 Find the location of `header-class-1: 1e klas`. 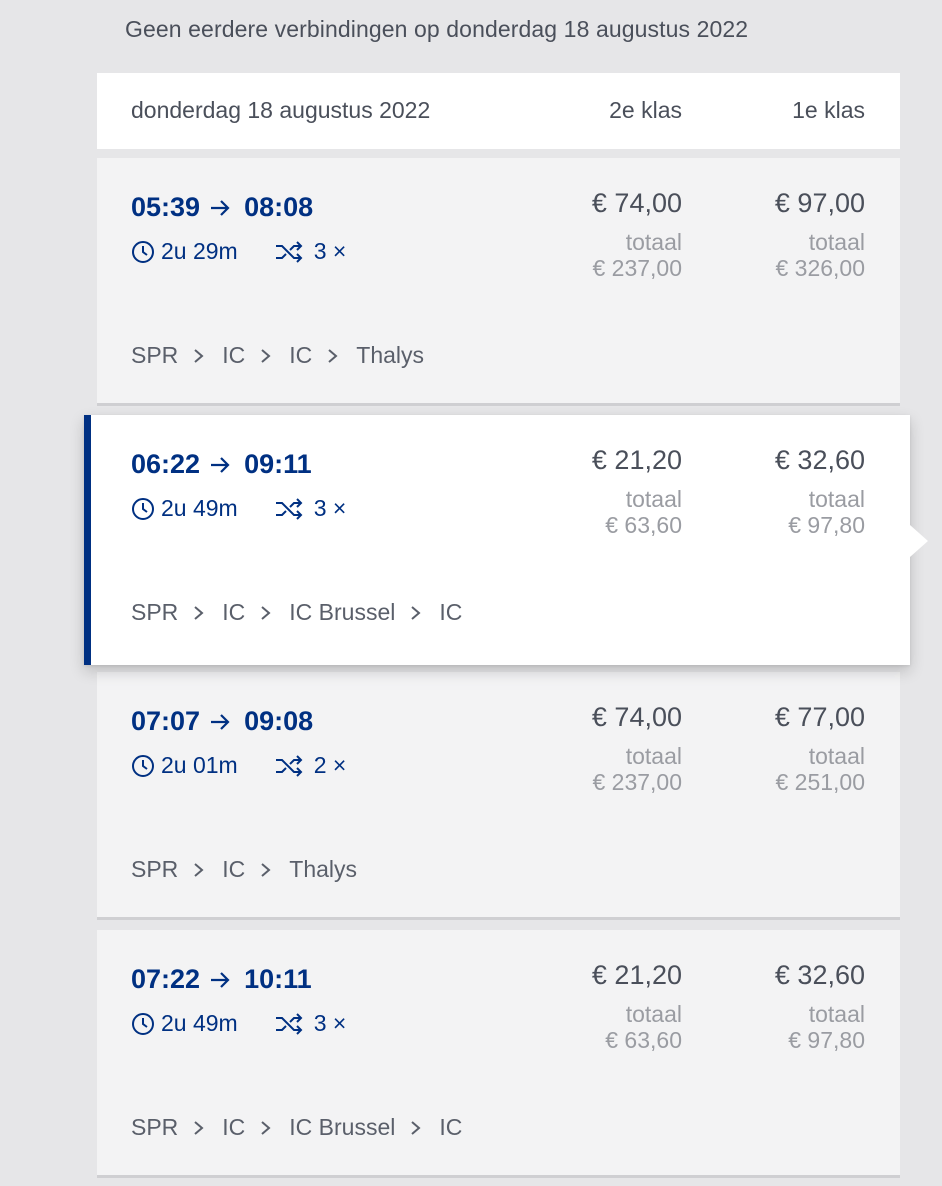

header-class-1: 1e klas is located at coordinates (828, 110).